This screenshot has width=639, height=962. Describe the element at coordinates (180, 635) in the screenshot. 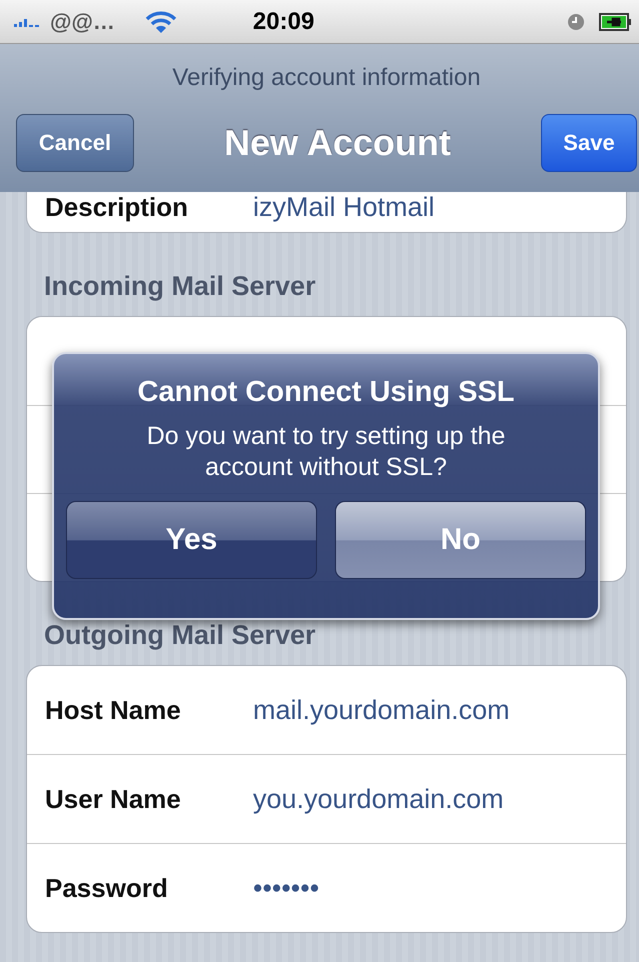

I see `section-header: Outgoing Mail Server` at that location.